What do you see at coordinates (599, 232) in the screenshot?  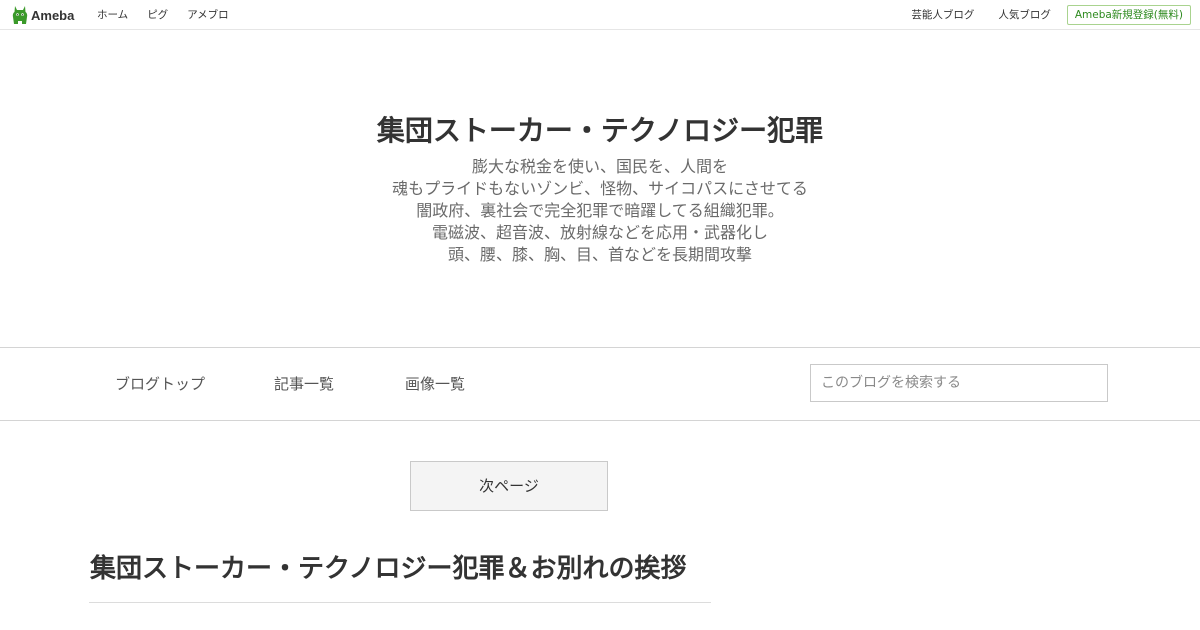 I see `blog-description-line: 電磁波、超音波、放射線などを応用・武器化し` at bounding box center [599, 232].